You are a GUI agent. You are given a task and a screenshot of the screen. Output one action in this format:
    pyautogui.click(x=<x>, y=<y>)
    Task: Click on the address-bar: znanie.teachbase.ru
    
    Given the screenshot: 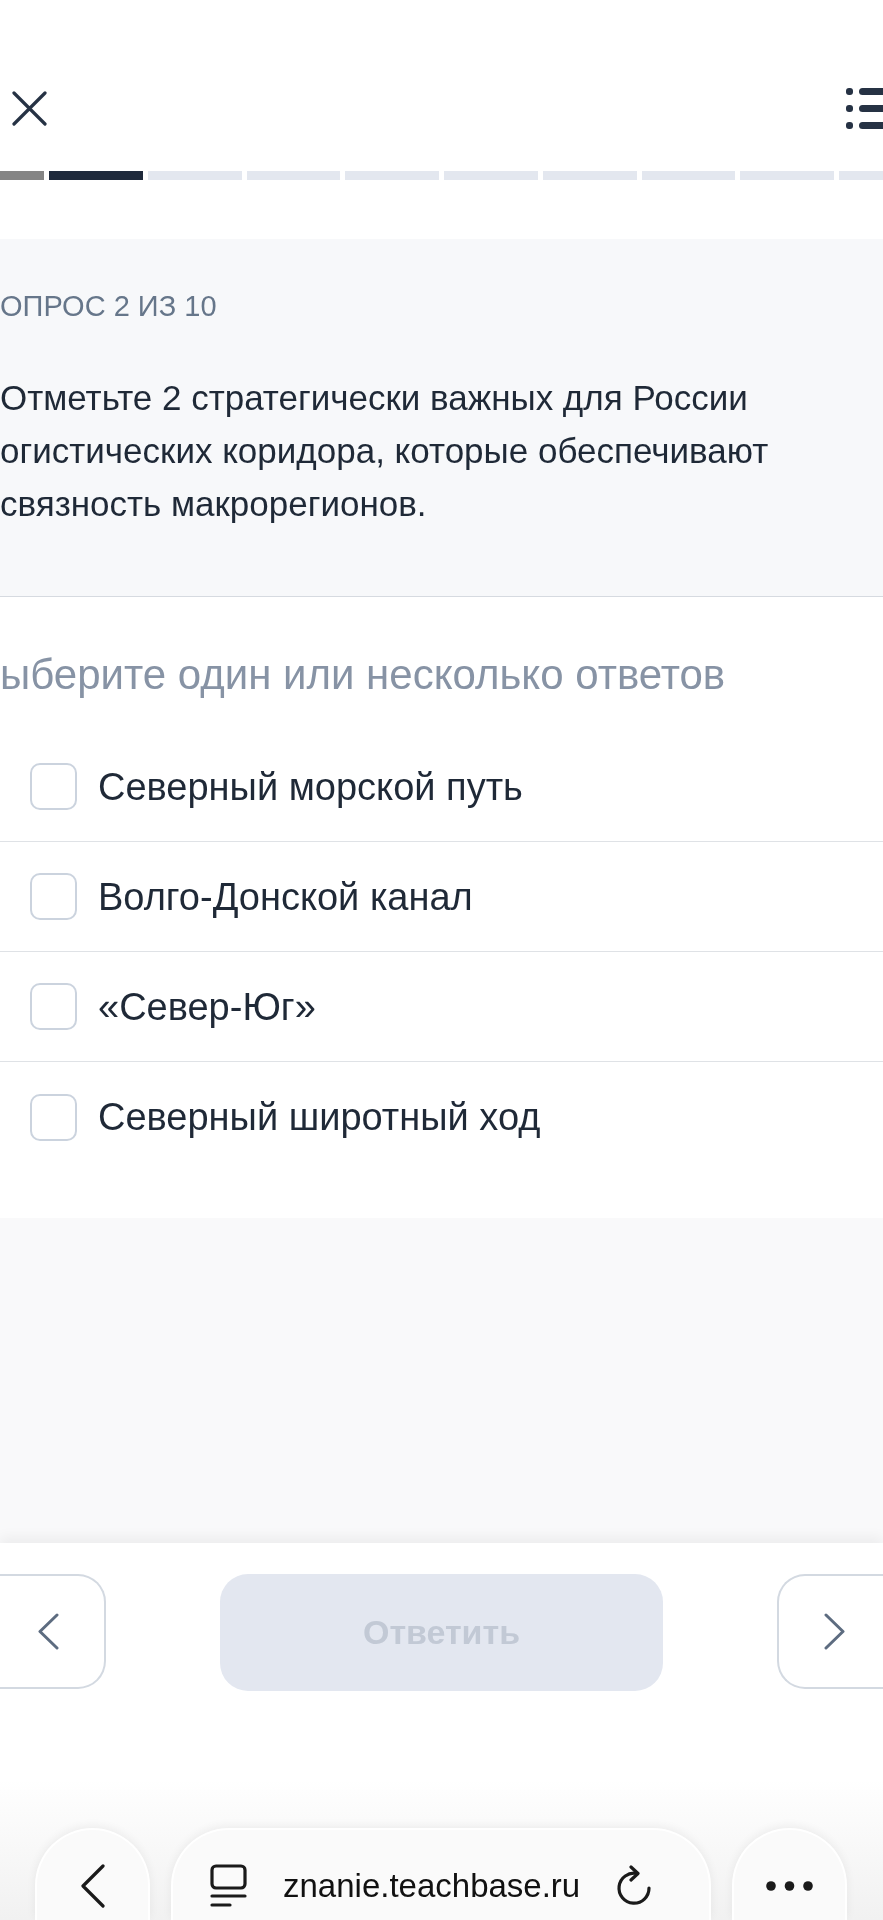 What is the action you would take?
    pyautogui.click(x=441, y=1874)
    